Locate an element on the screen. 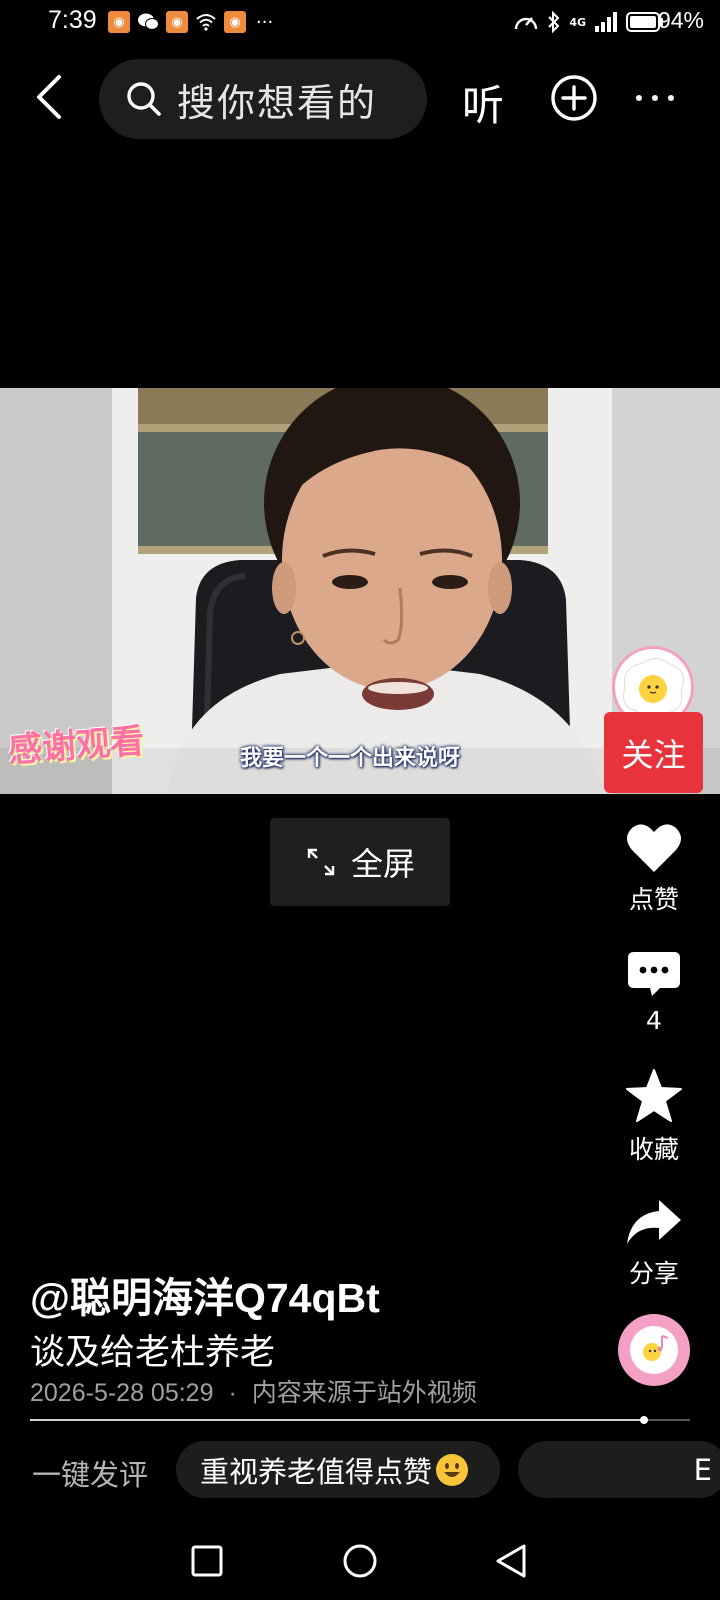  back-button is located at coordinates (49, 97).